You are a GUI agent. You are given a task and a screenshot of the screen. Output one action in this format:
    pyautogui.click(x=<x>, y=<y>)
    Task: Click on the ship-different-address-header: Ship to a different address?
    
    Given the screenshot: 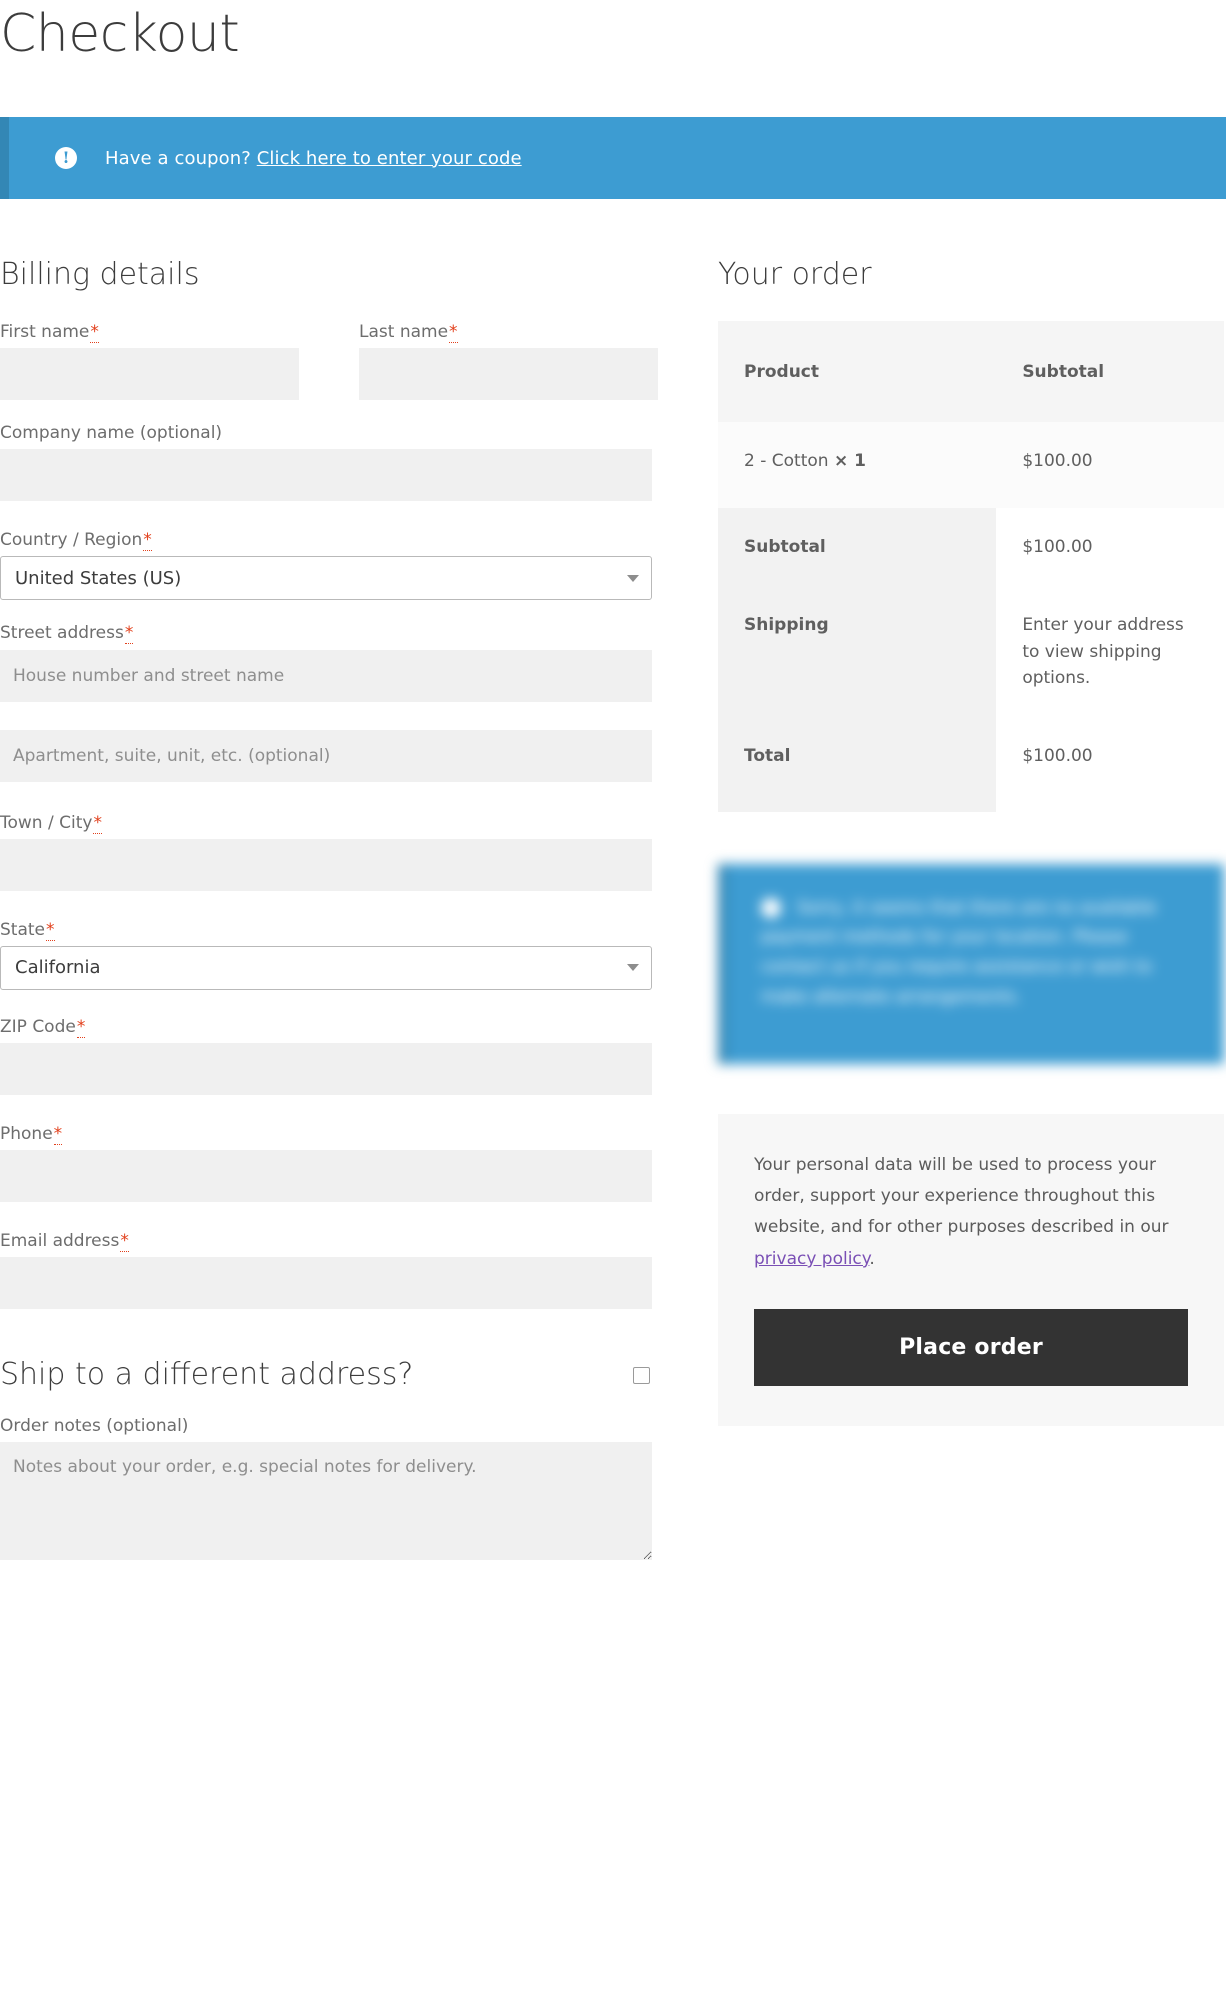 What is the action you would take?
    pyautogui.click(x=326, y=1375)
    